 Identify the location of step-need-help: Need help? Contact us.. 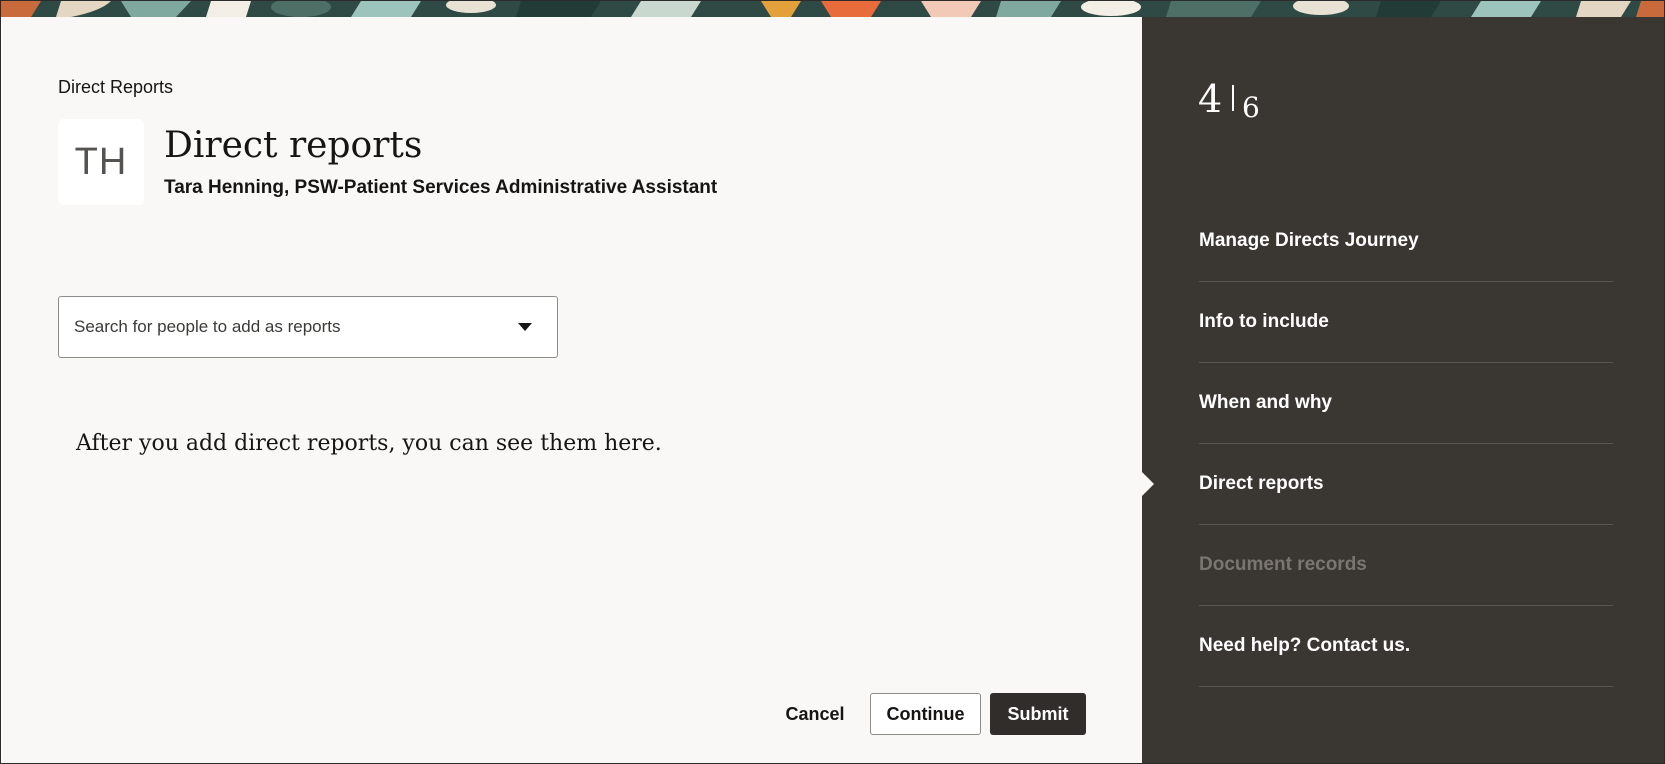
(1406, 646).